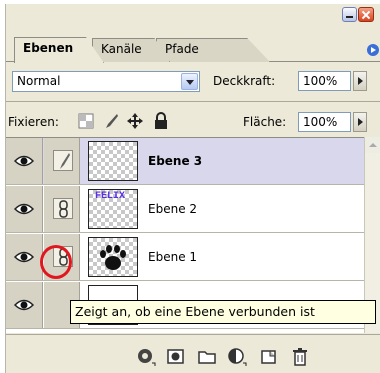 The height and width of the screenshot is (373, 380). I want to click on new-group-icon, so click(207, 357).